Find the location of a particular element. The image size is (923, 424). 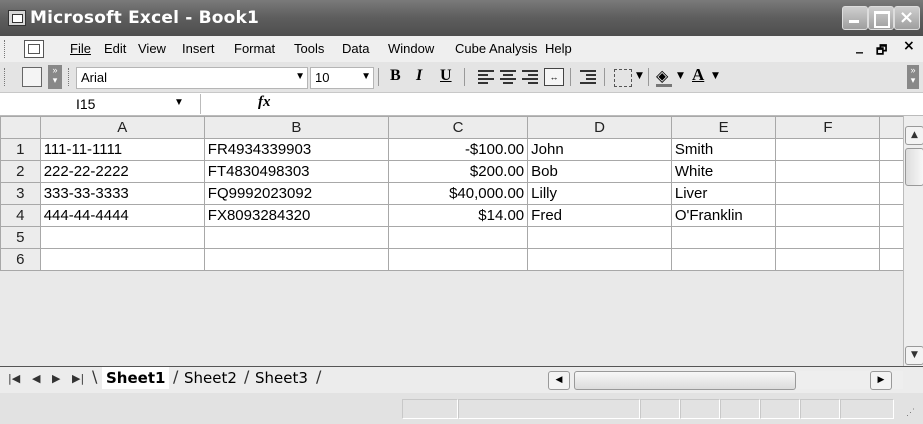

row-header: 6 is located at coordinates (20, 259).